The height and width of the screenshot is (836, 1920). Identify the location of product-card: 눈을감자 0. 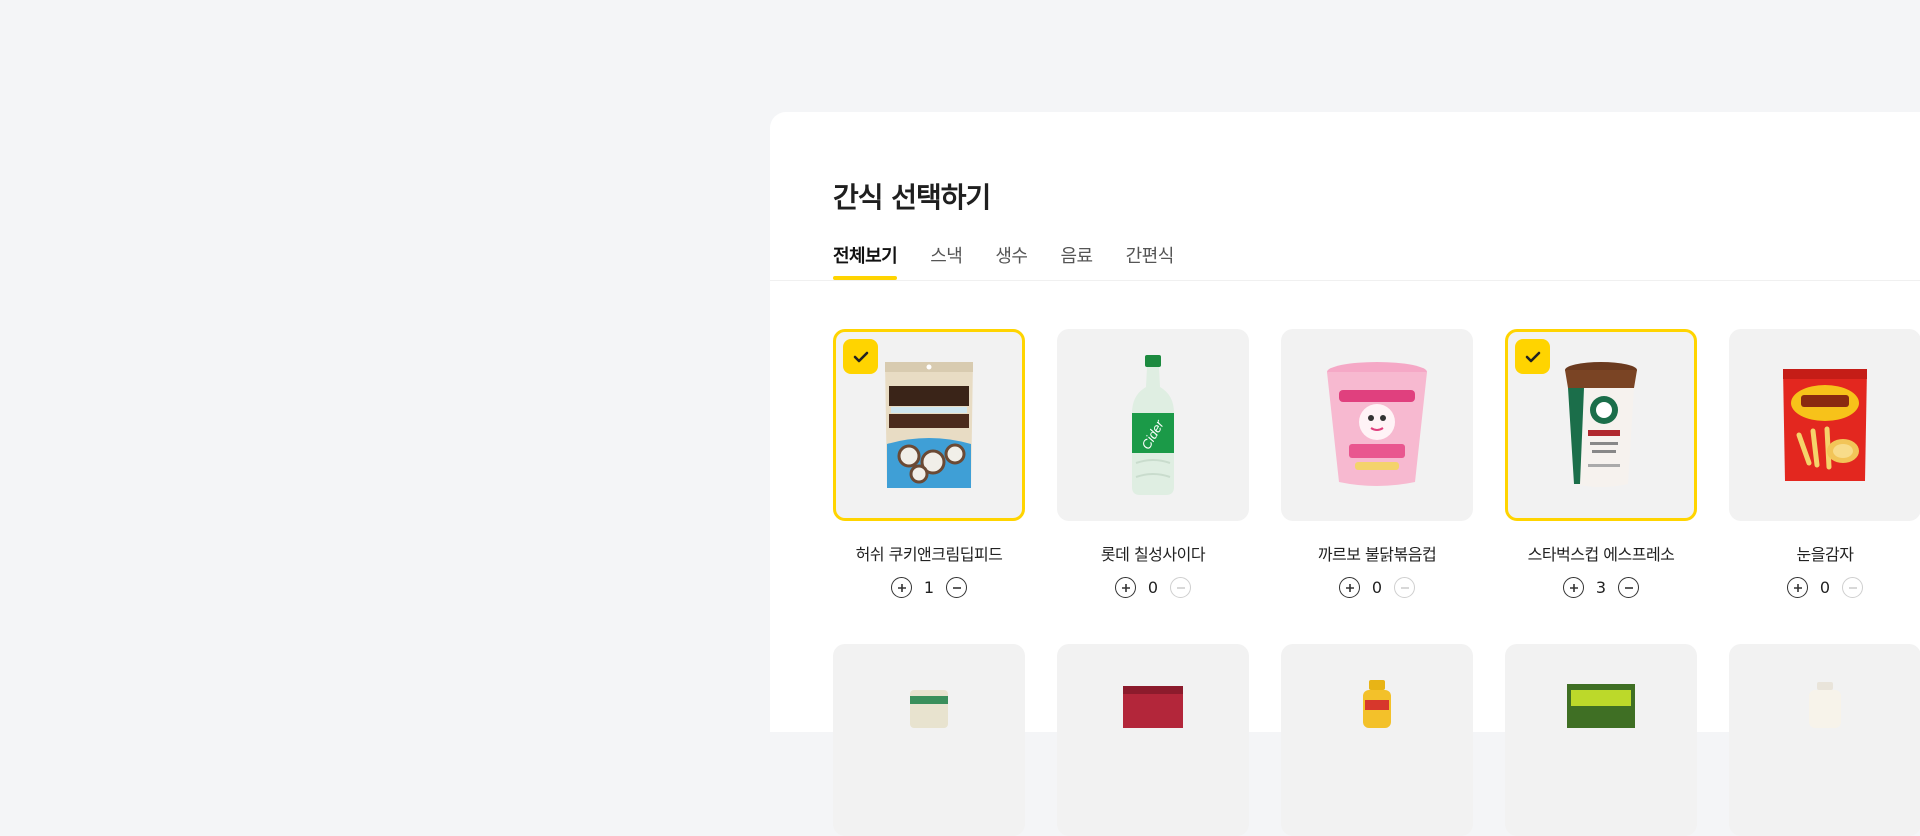
(1824, 463).